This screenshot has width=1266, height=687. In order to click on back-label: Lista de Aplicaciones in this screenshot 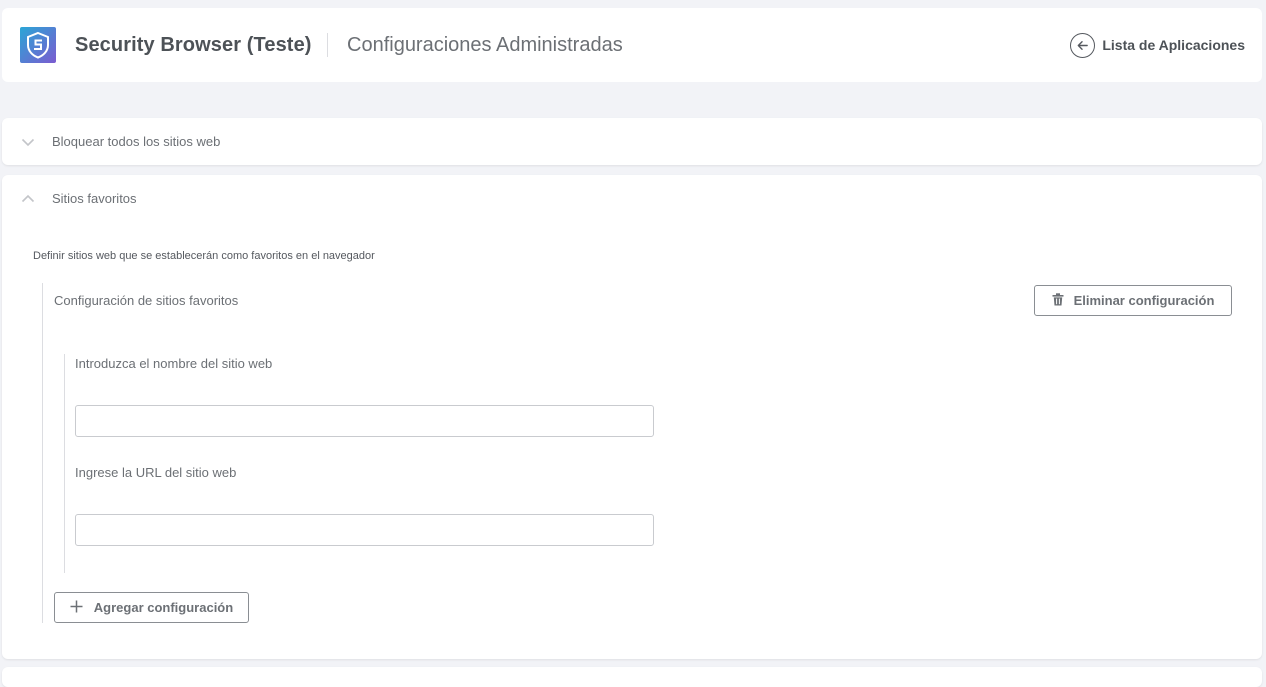, I will do `click(1173, 45)`.